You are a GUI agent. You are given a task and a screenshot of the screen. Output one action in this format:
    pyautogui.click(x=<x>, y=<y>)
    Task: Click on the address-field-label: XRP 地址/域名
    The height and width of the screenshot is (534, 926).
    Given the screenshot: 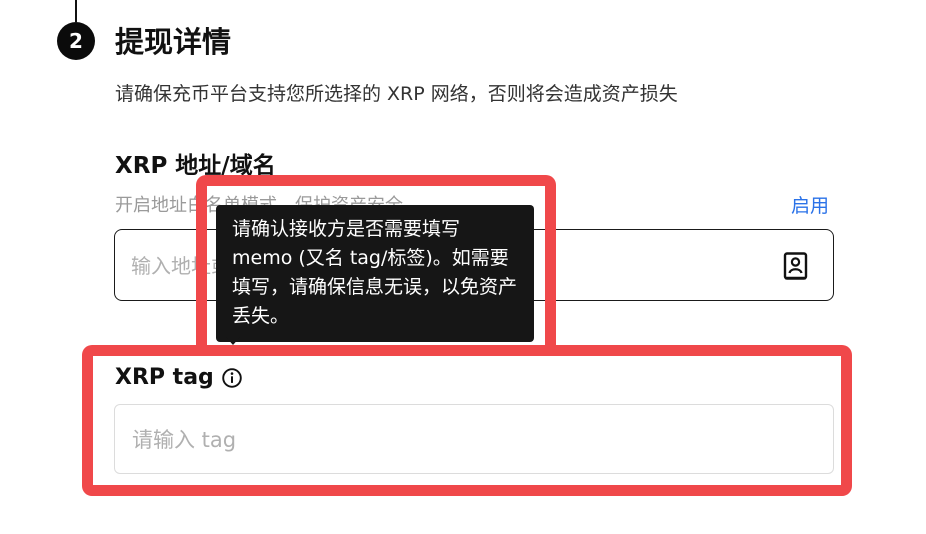 What is the action you would take?
    pyautogui.click(x=195, y=166)
    